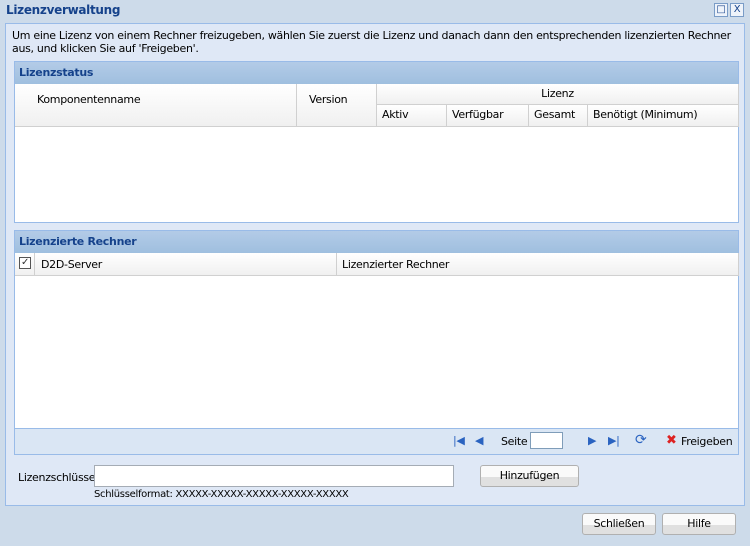 This screenshot has height=546, width=750. Describe the element at coordinates (63, 10) in the screenshot. I see `window-title: Lizenzverwaltung` at that location.